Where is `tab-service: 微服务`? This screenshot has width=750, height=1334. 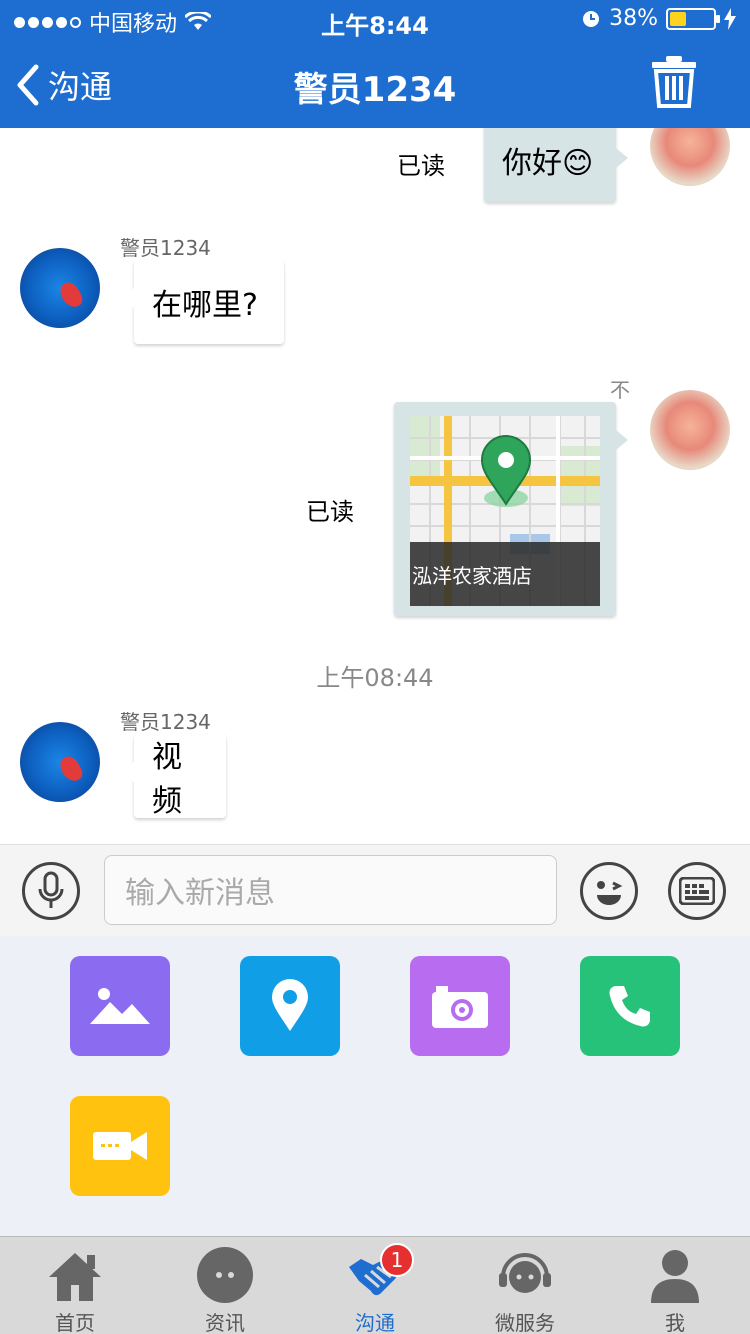 tab-service: 微服务 is located at coordinates (525, 1285).